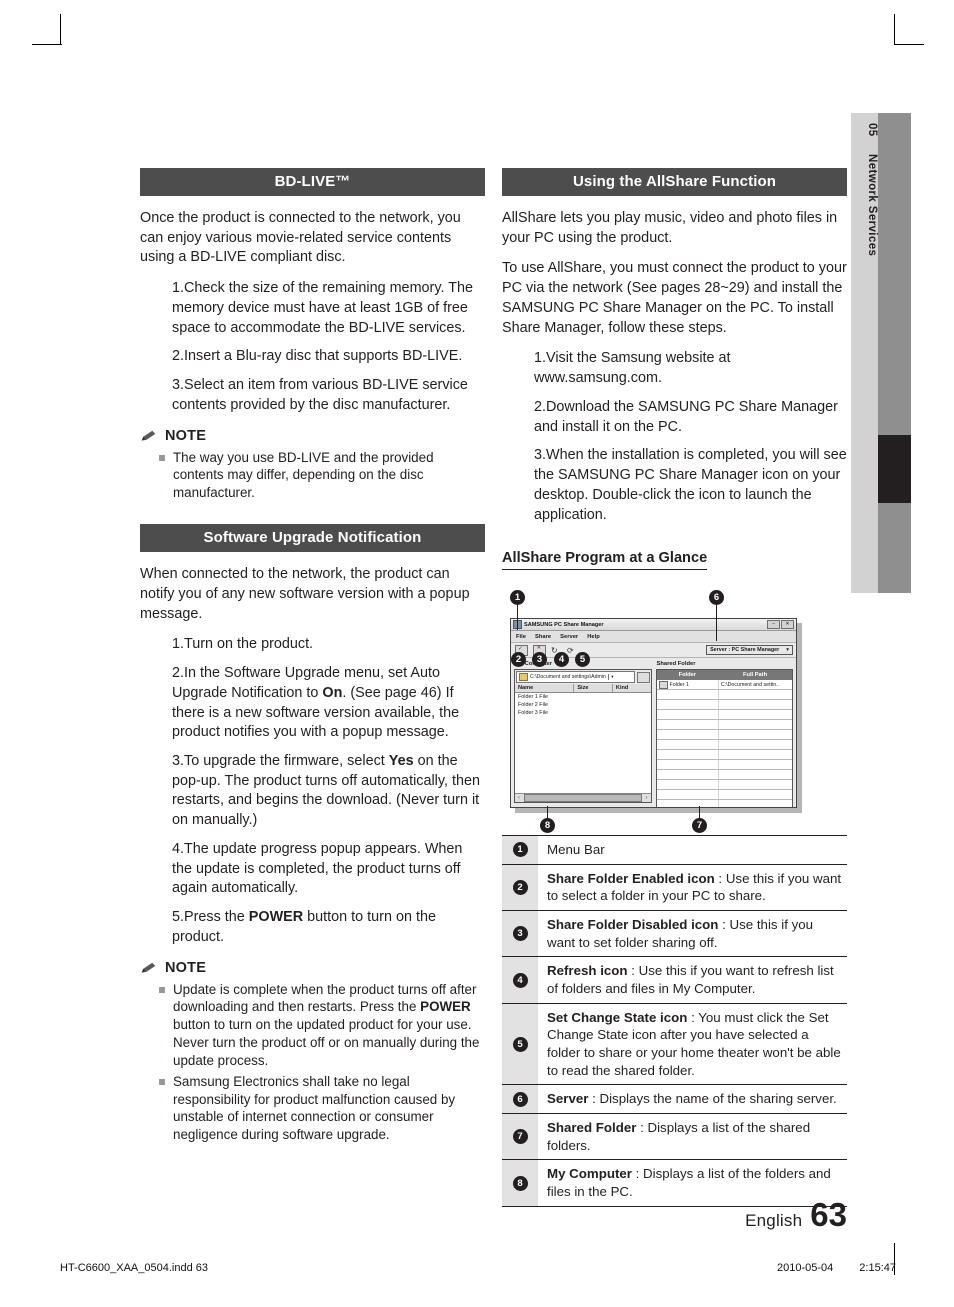 Image resolution: width=954 pixels, height=1307 pixels. I want to click on list-item: Folder 1 File, so click(583, 697).